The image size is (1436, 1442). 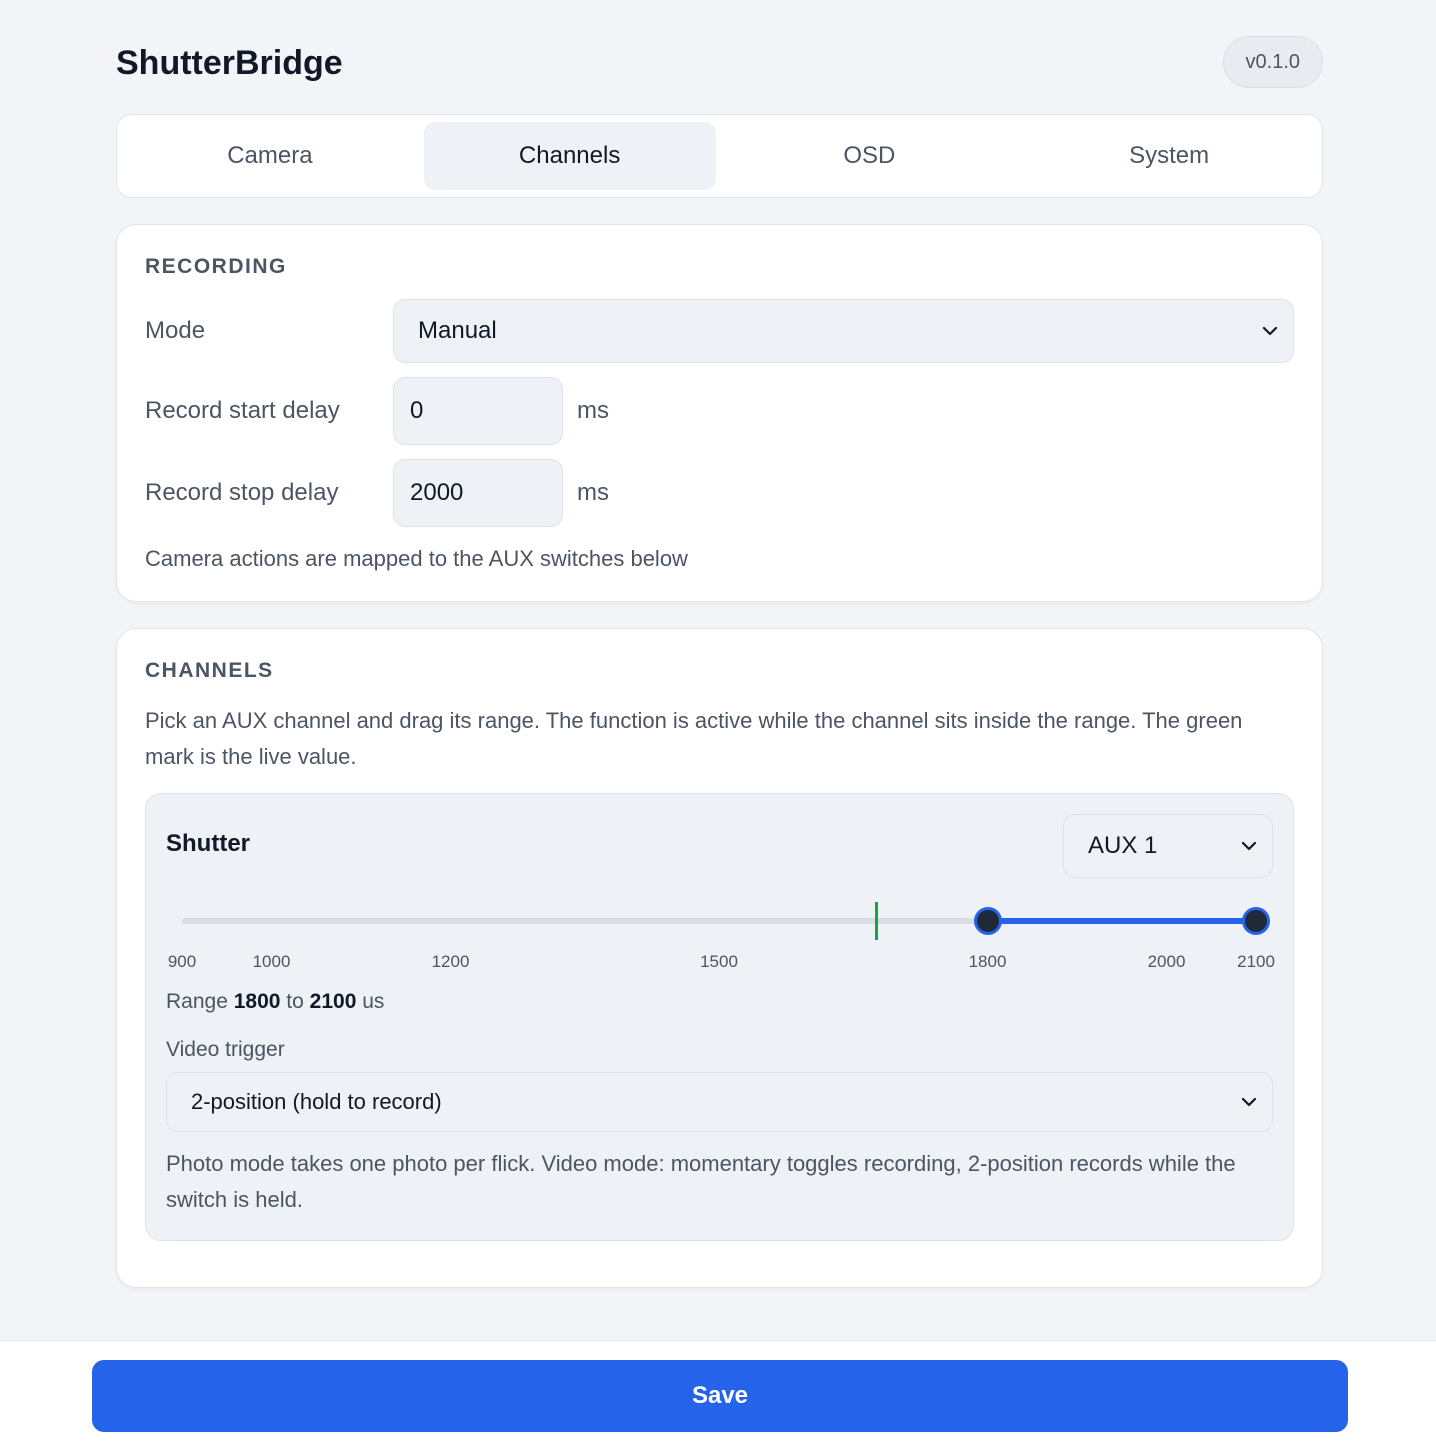 I want to click on stop-delay-label: Record stop delay, so click(x=242, y=492).